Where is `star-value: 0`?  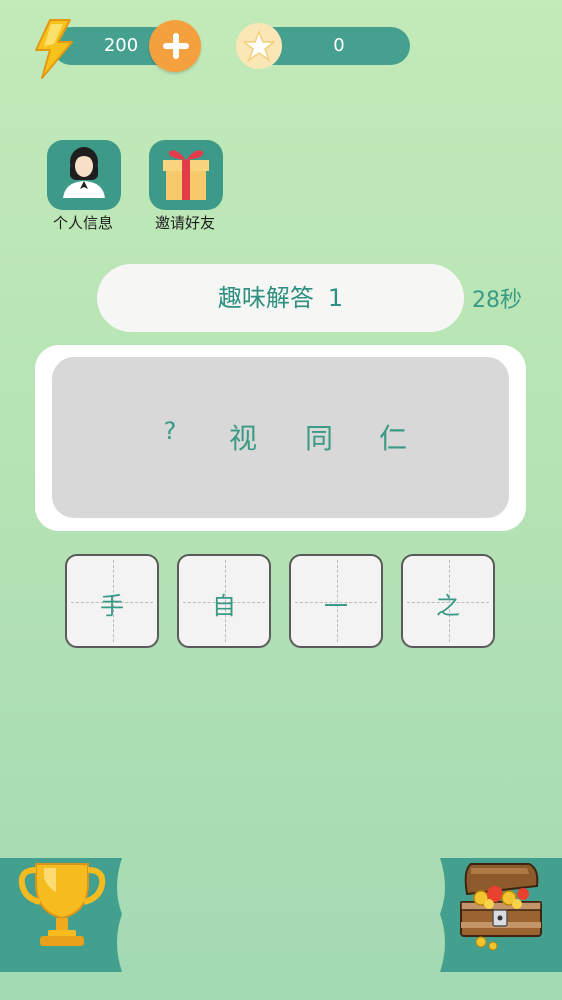 star-value: 0 is located at coordinates (339, 45).